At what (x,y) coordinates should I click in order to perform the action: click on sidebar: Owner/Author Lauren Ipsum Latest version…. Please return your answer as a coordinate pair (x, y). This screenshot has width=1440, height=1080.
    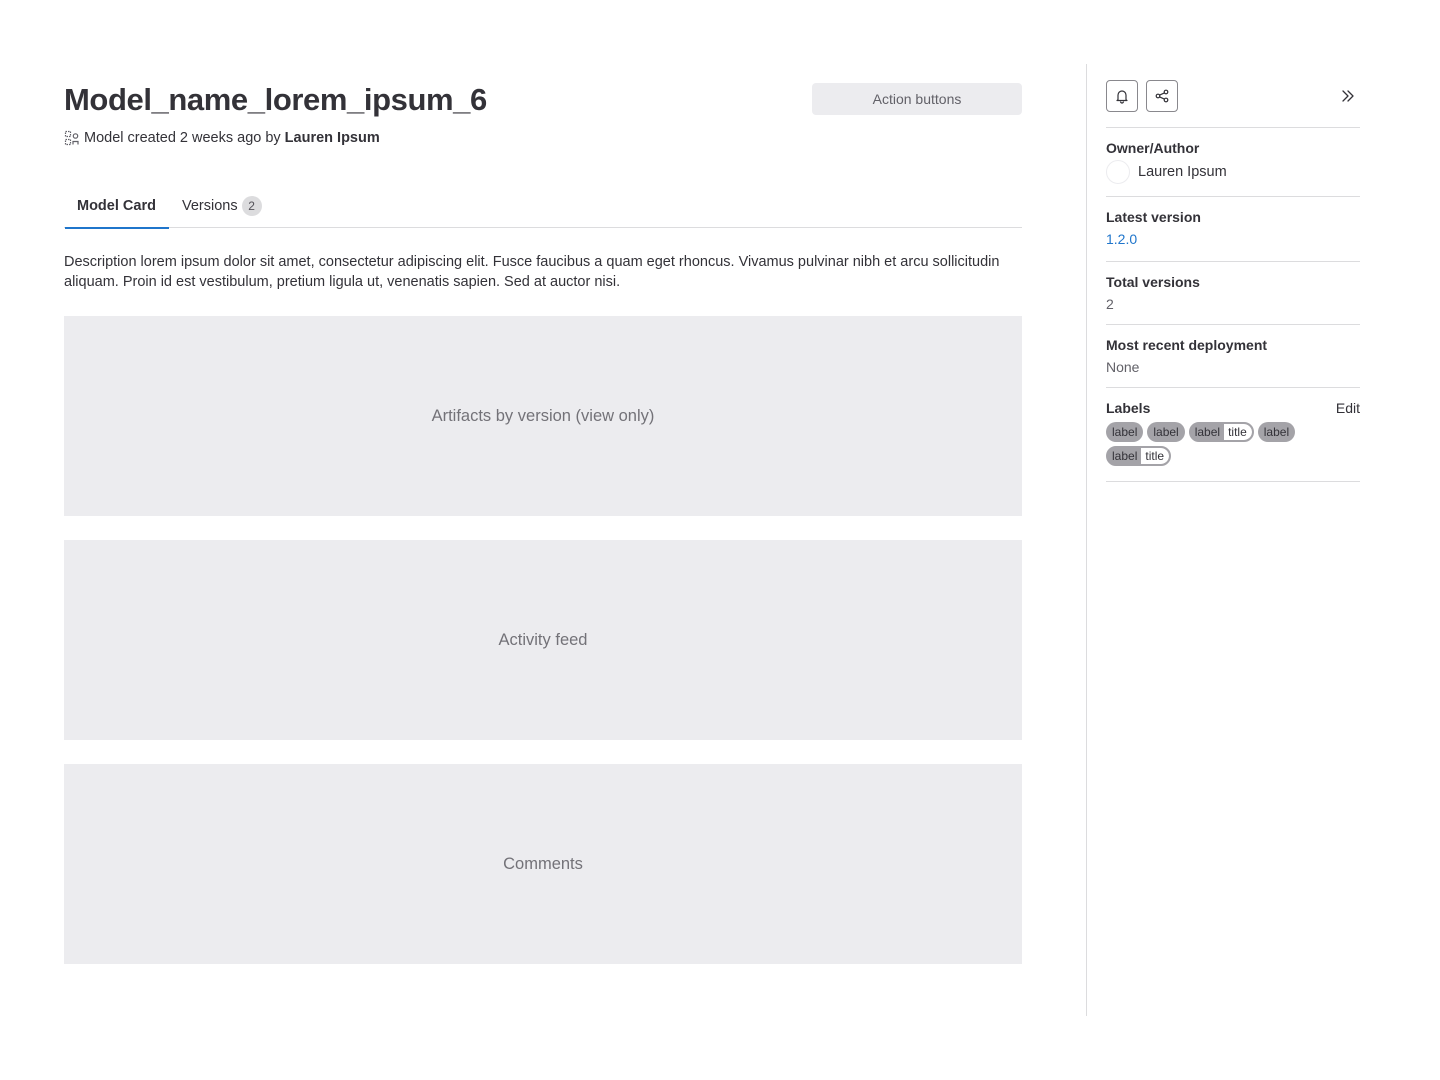
    Looking at the image, I should click on (1233, 281).